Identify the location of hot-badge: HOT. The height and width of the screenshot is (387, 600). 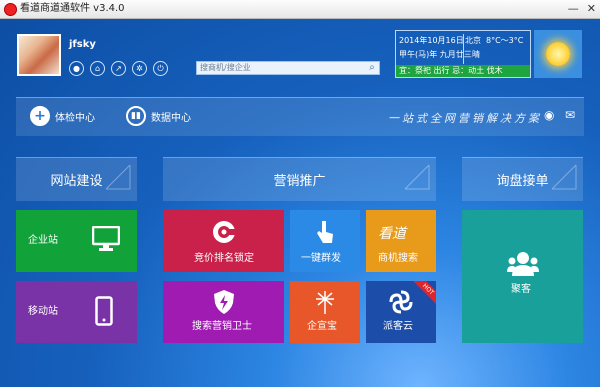
(423, 294).